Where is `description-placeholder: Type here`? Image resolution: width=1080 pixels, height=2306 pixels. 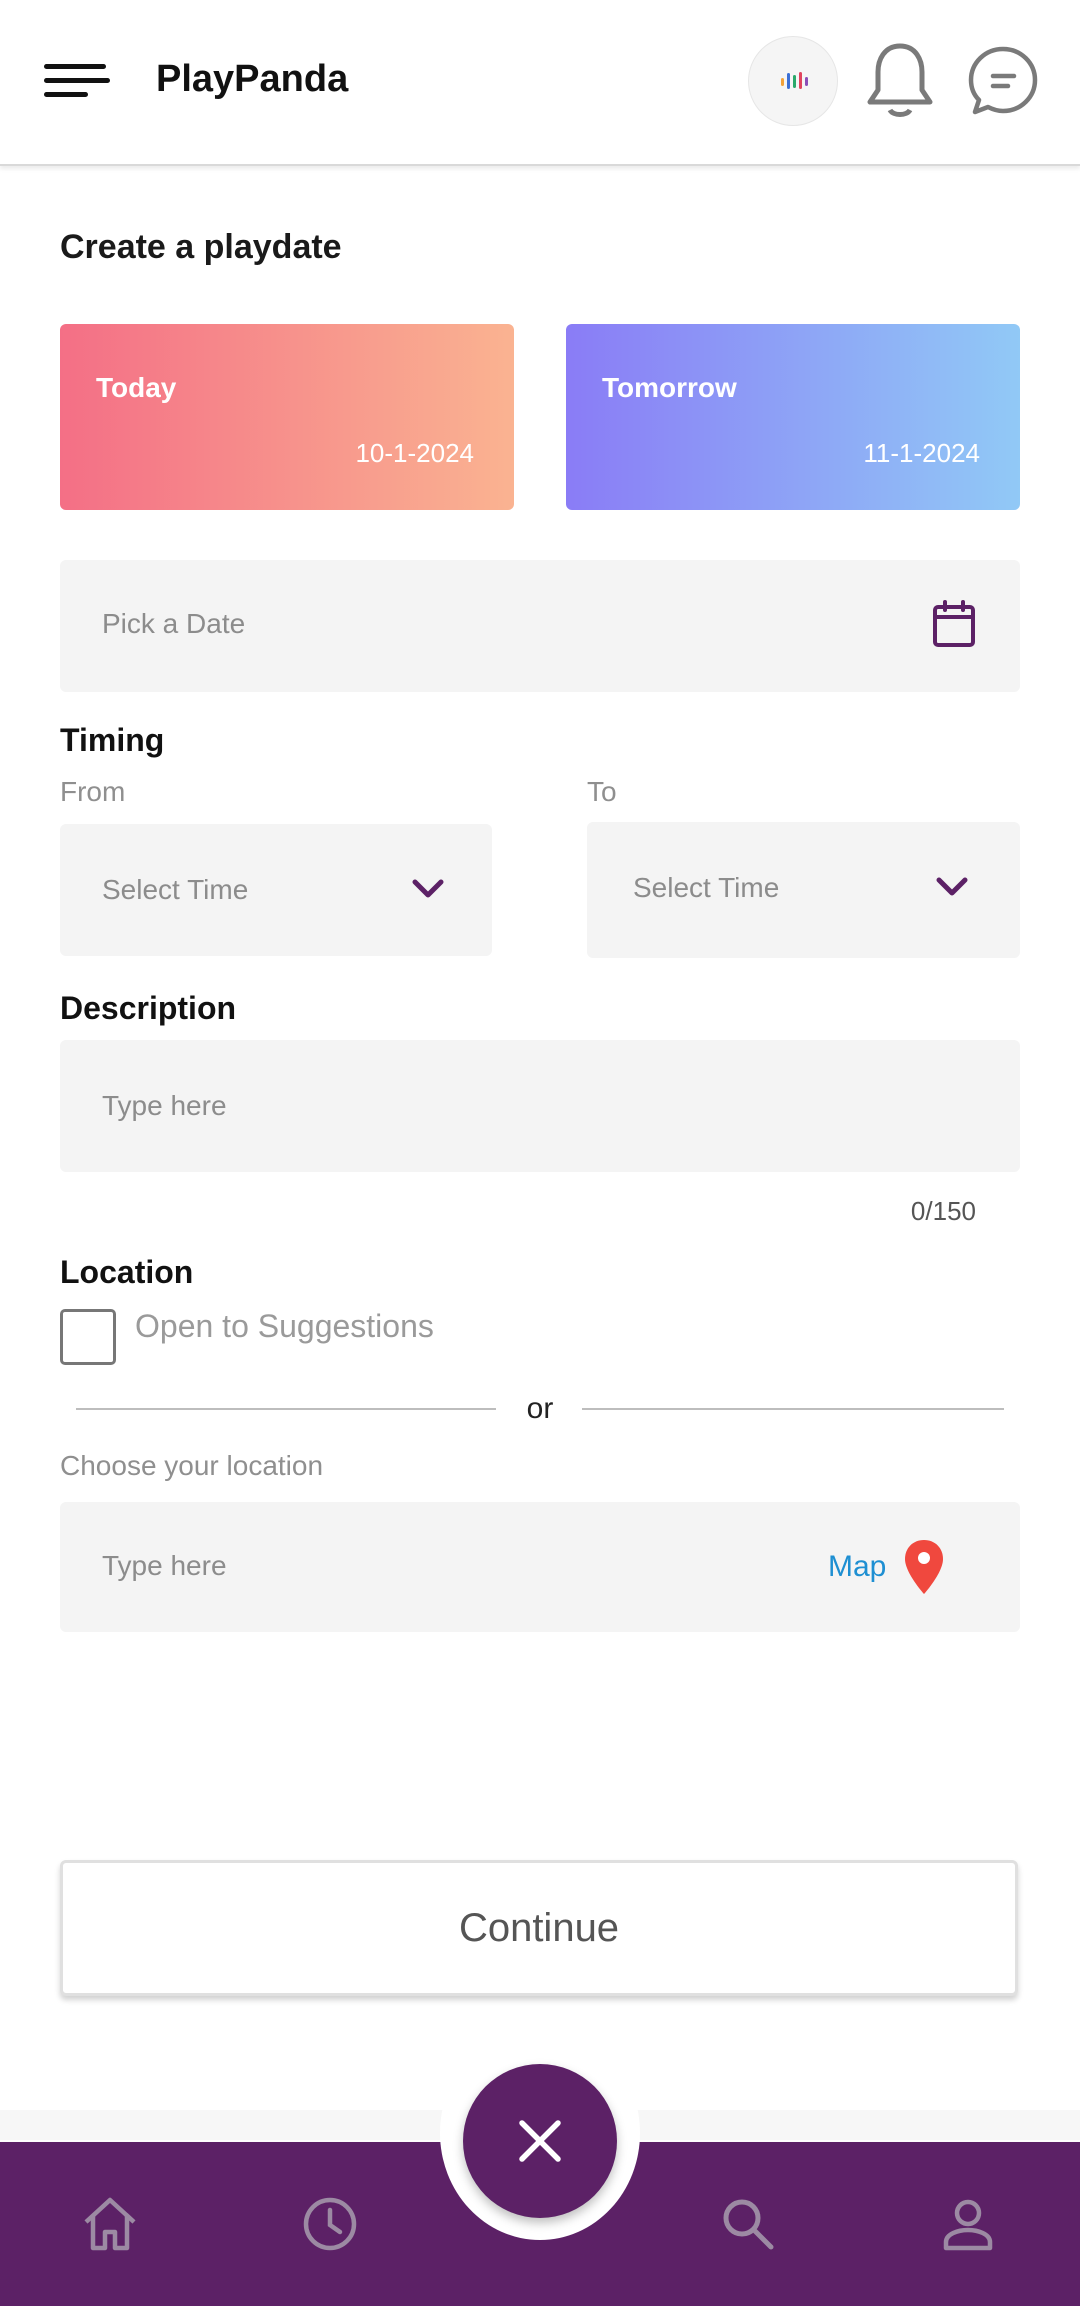
description-placeholder: Type here is located at coordinates (164, 1105).